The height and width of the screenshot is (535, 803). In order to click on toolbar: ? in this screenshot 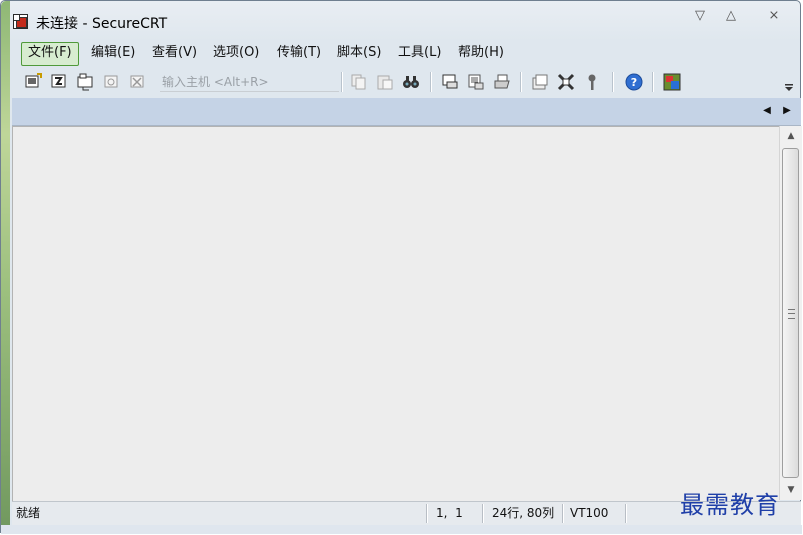, I will do `click(406, 82)`.